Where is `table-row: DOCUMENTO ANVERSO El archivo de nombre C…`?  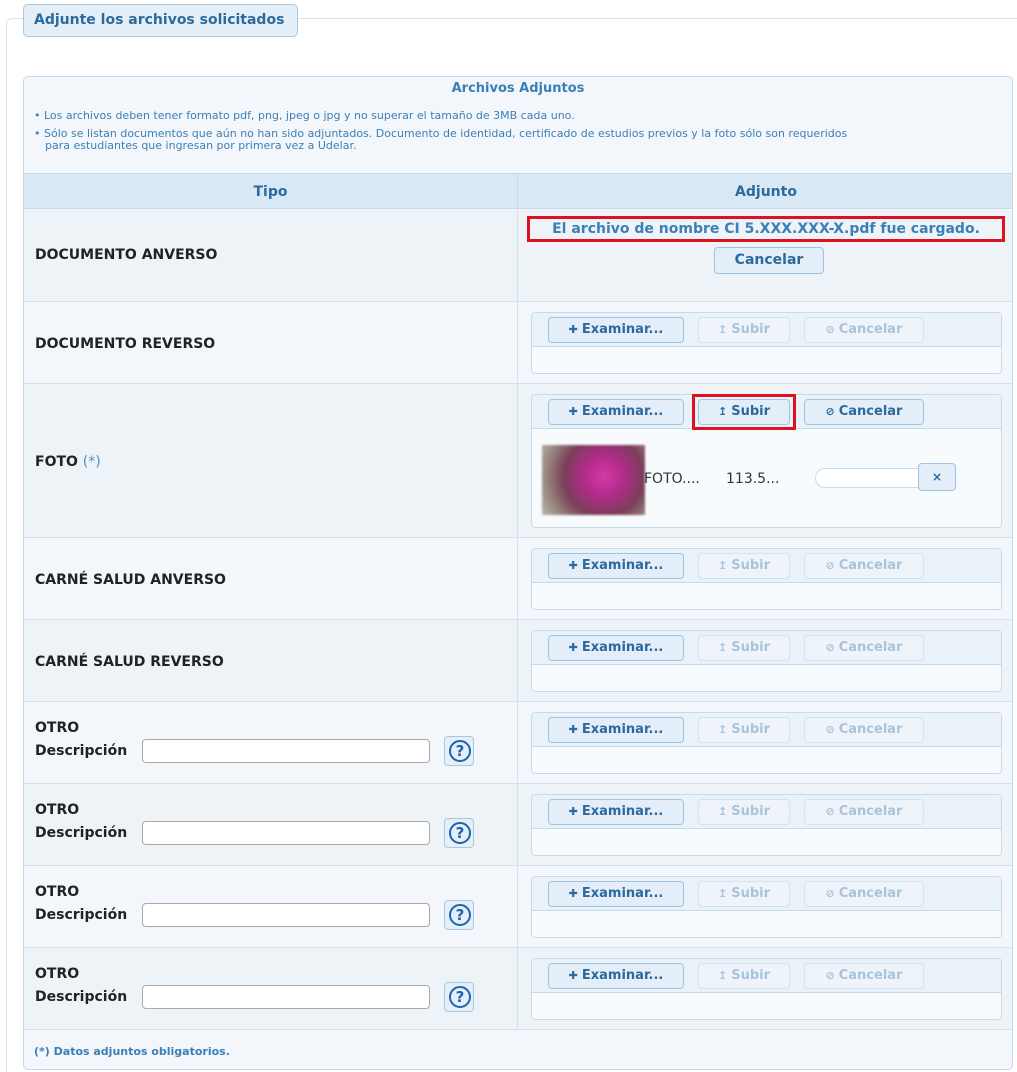 table-row: DOCUMENTO ANVERSO El archivo de nombre C… is located at coordinates (518, 256).